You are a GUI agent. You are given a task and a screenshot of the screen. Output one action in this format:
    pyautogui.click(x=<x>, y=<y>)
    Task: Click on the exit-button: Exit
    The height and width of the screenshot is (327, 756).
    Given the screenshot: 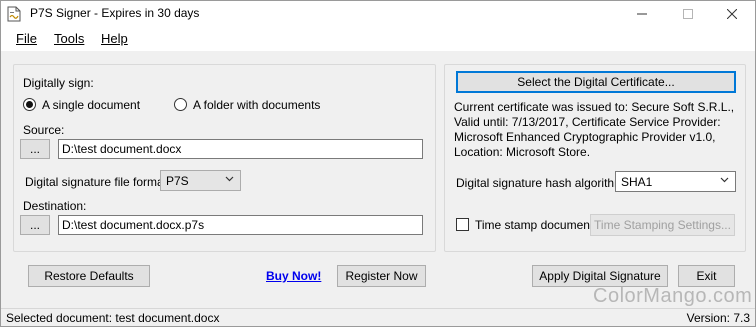 What is the action you would take?
    pyautogui.click(x=706, y=276)
    